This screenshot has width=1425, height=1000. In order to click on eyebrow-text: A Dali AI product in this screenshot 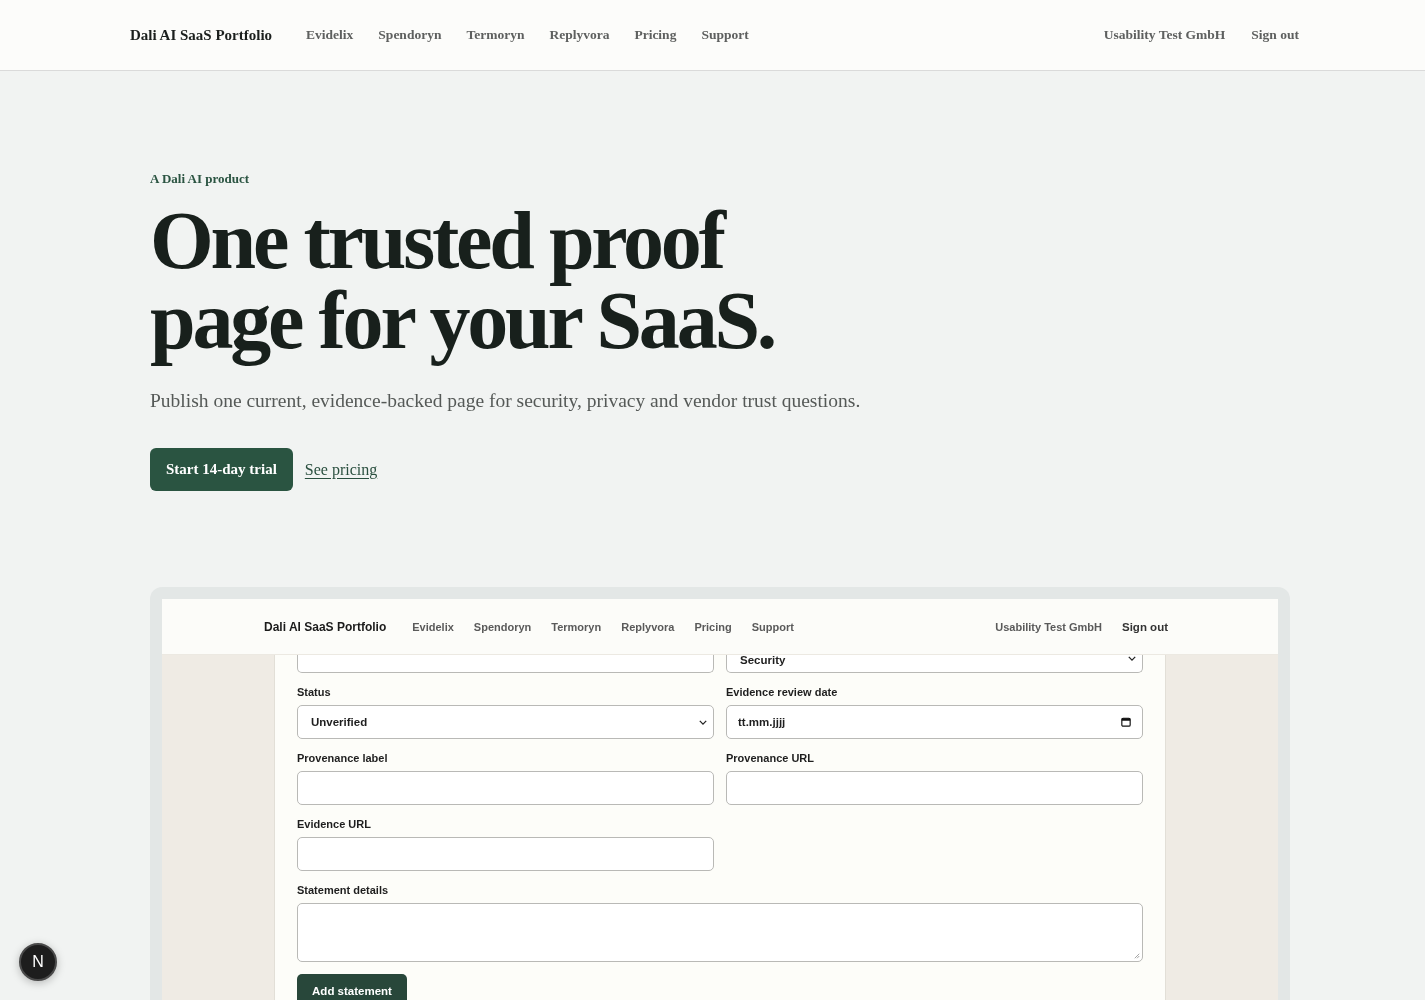, I will do `click(200, 179)`.